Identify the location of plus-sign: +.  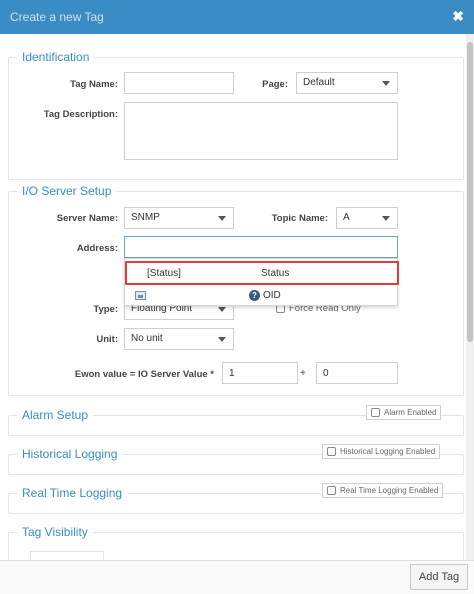
(303, 373).